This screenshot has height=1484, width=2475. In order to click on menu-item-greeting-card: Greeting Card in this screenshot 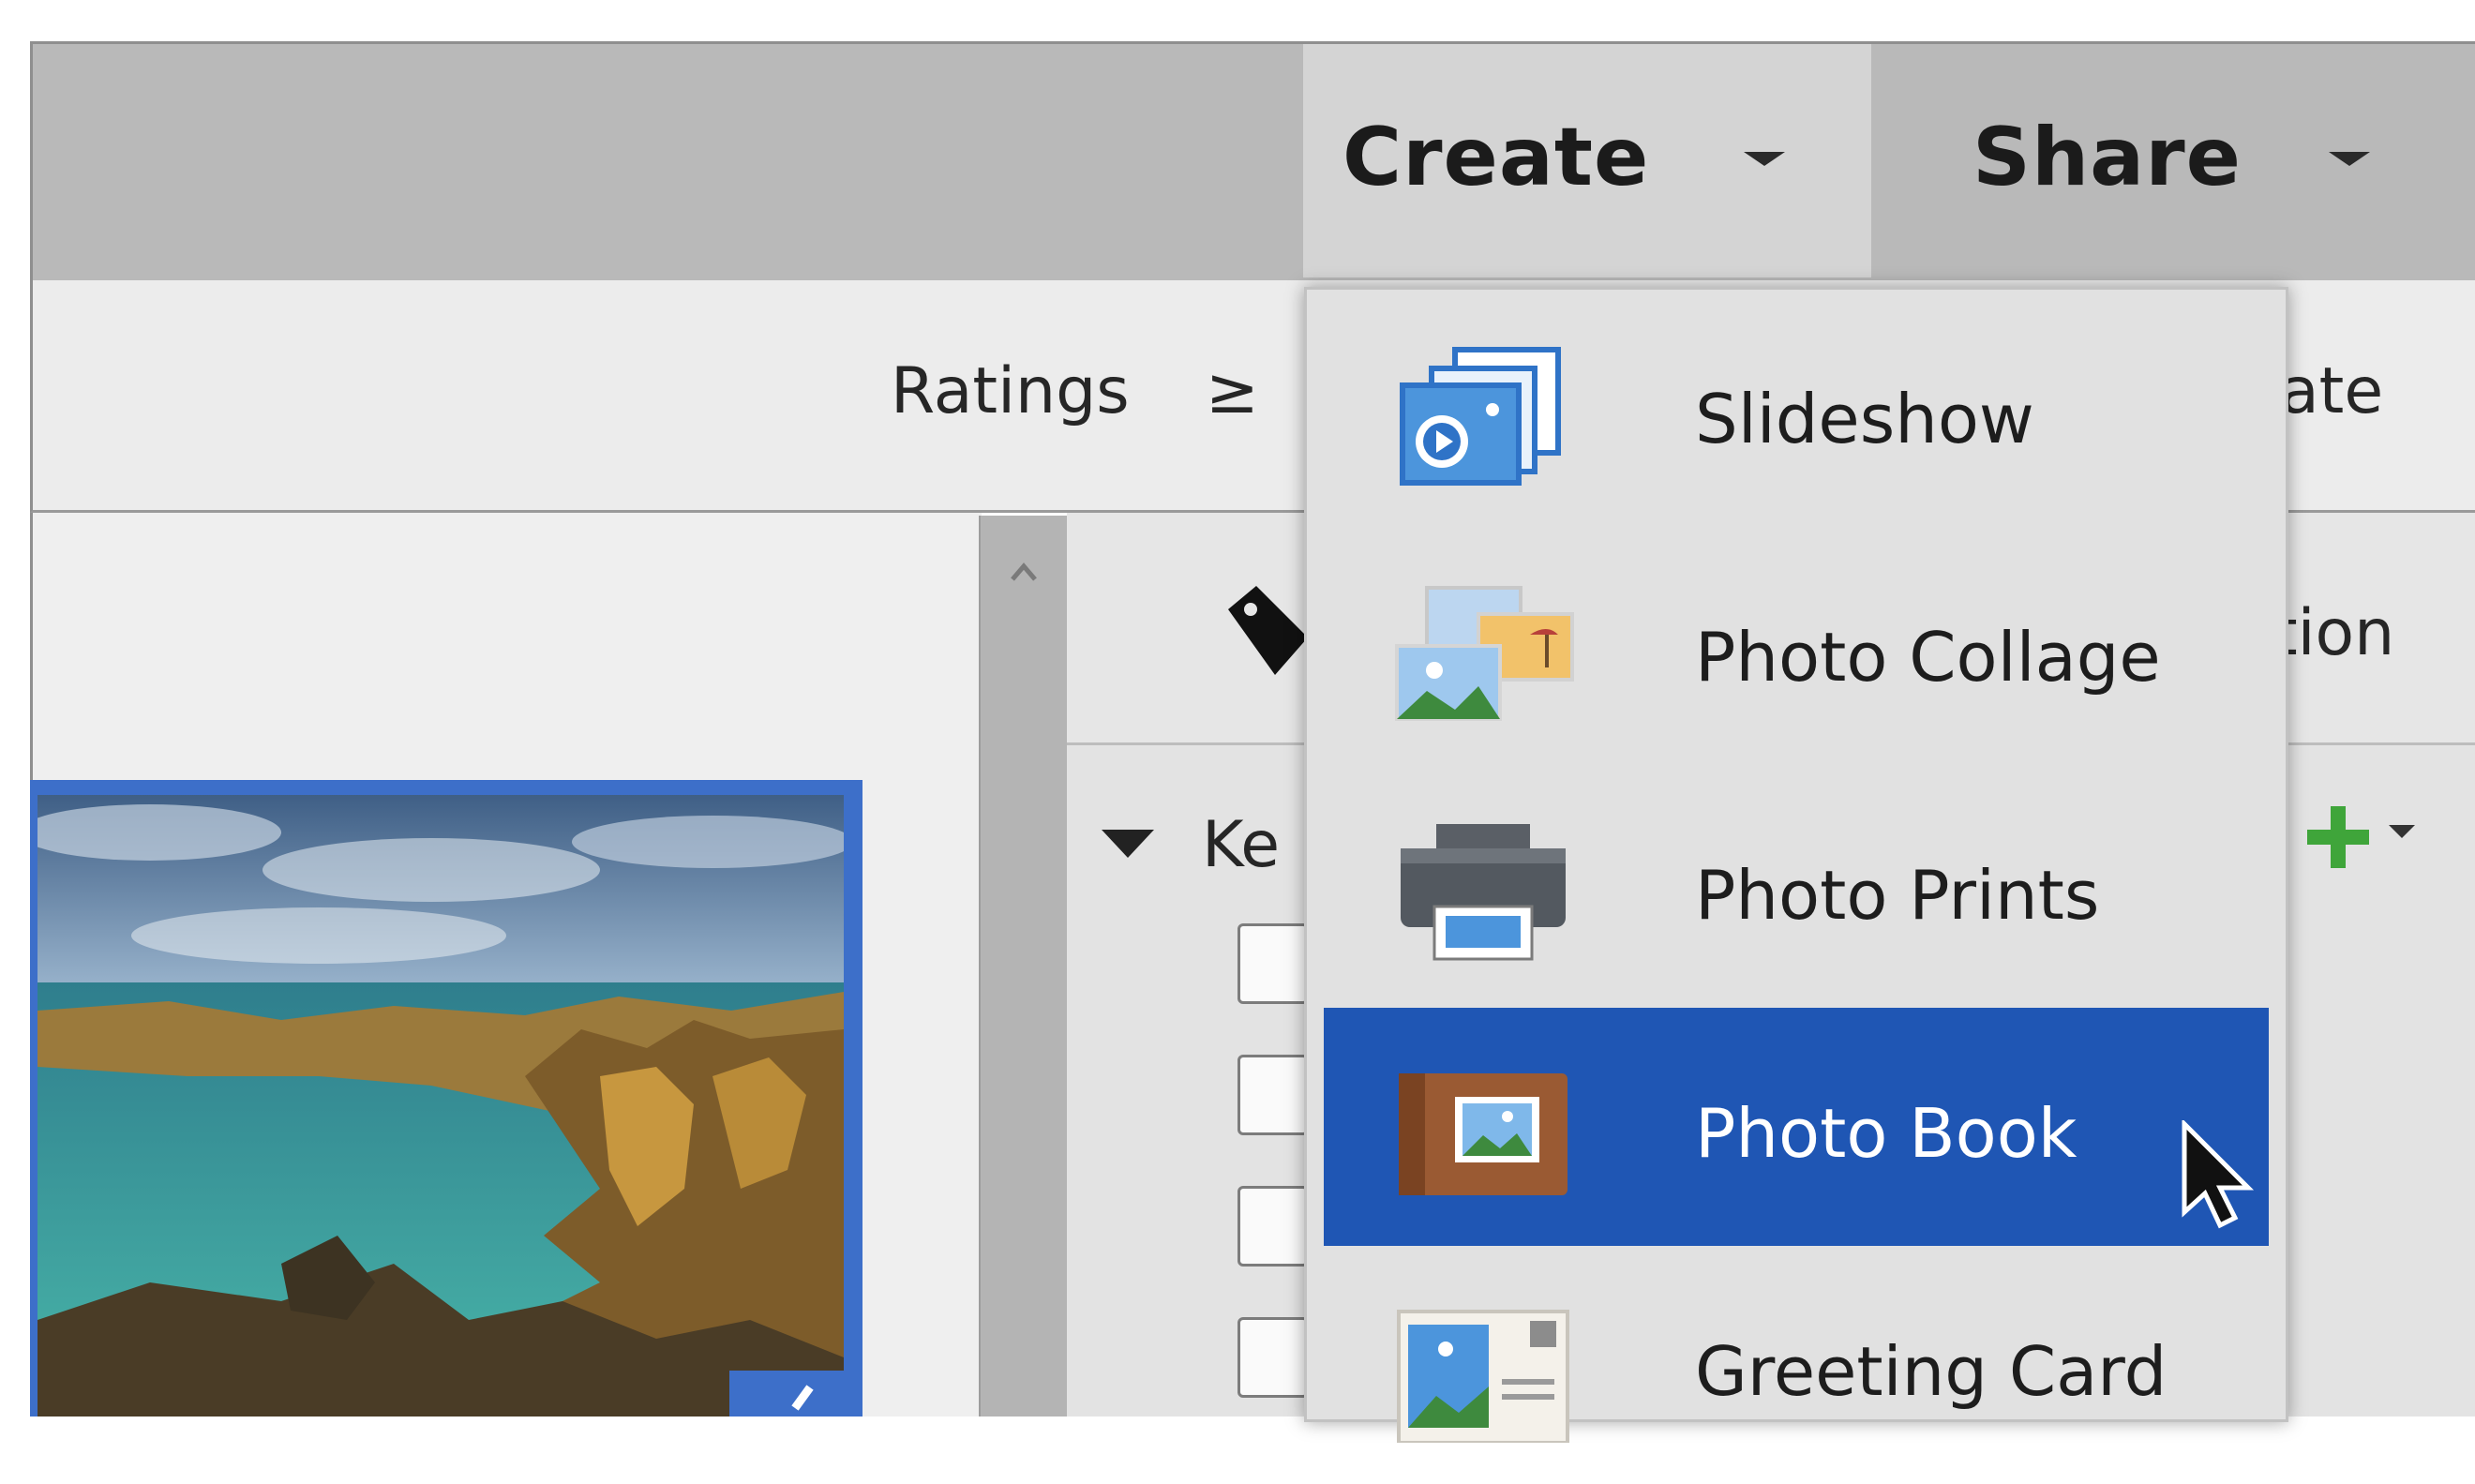, I will do `click(1796, 1365)`.